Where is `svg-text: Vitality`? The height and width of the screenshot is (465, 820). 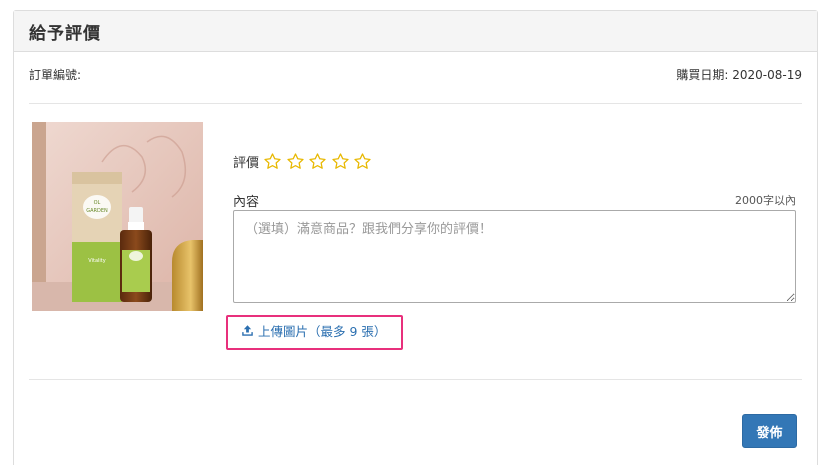 svg-text: Vitality is located at coordinates (96, 261).